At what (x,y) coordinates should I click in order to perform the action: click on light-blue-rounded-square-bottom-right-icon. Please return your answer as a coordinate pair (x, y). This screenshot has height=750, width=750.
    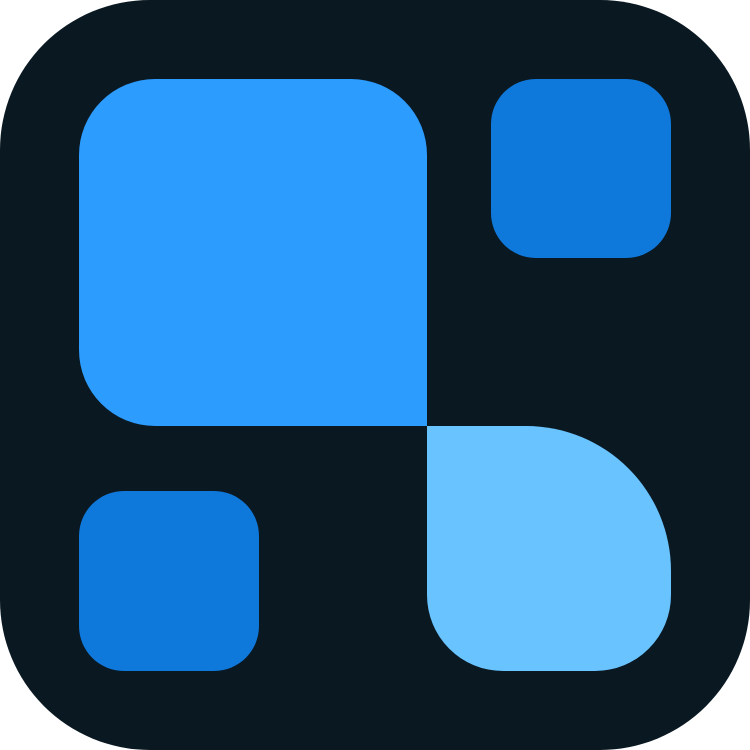
    Looking at the image, I should click on (549, 548).